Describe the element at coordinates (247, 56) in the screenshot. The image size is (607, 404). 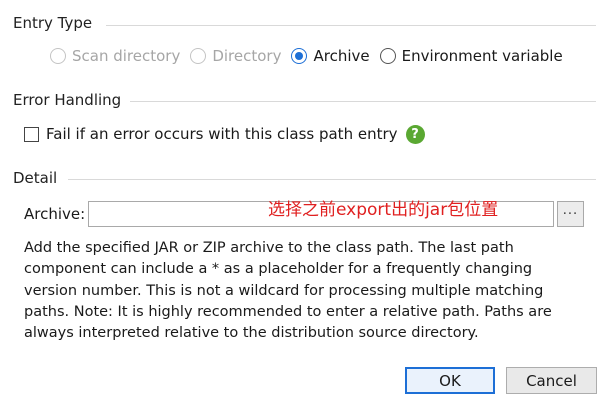
I see `radio-label-directory: Directory` at that location.